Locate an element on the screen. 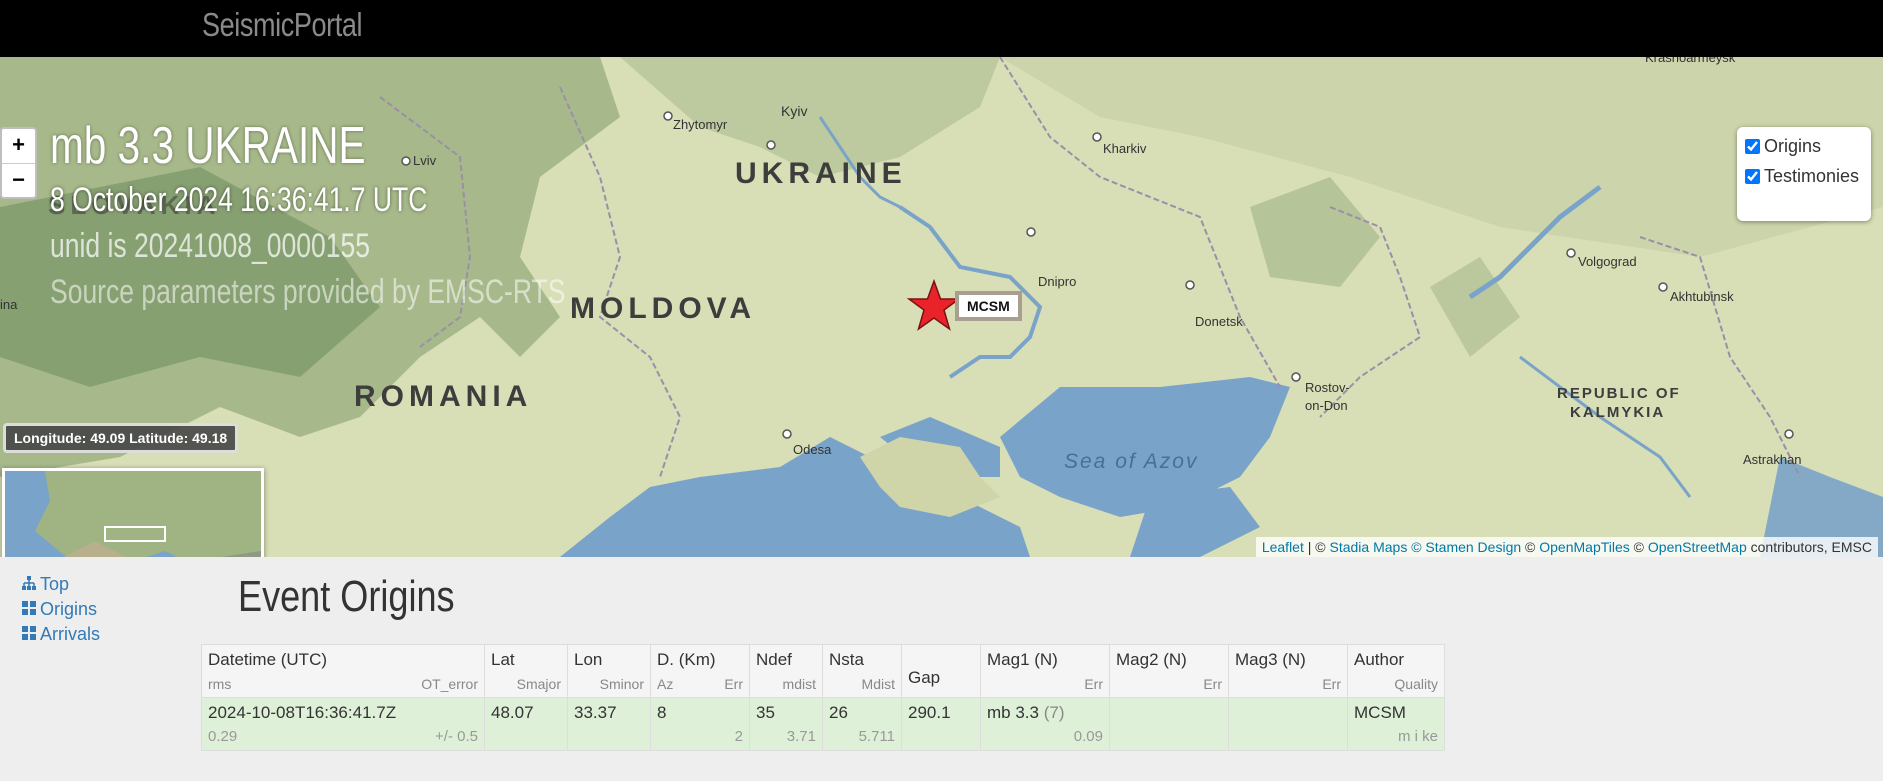  header-lat: Lat is located at coordinates (503, 659).